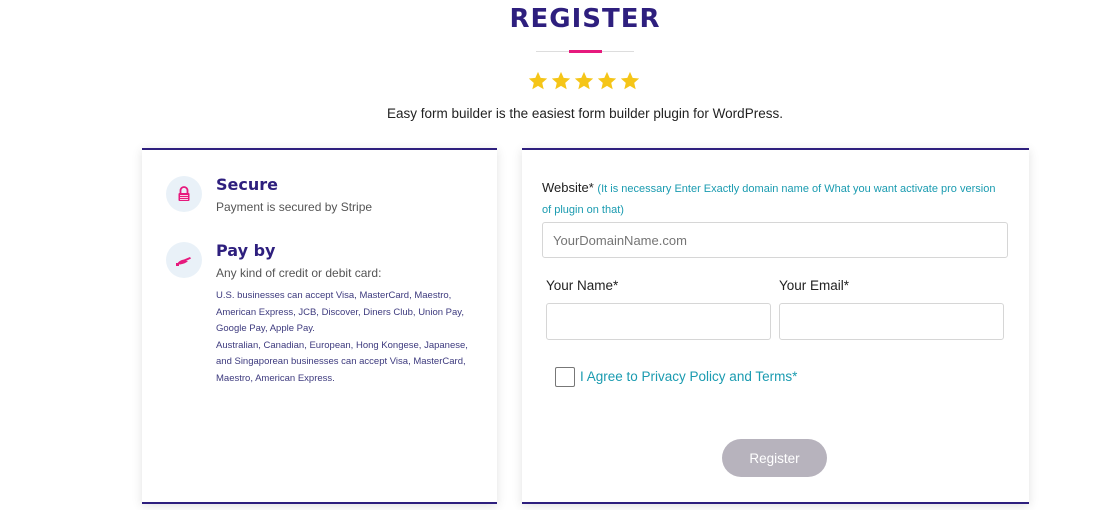  What do you see at coordinates (891, 321) in the screenshot?
I see `email-input` at bounding box center [891, 321].